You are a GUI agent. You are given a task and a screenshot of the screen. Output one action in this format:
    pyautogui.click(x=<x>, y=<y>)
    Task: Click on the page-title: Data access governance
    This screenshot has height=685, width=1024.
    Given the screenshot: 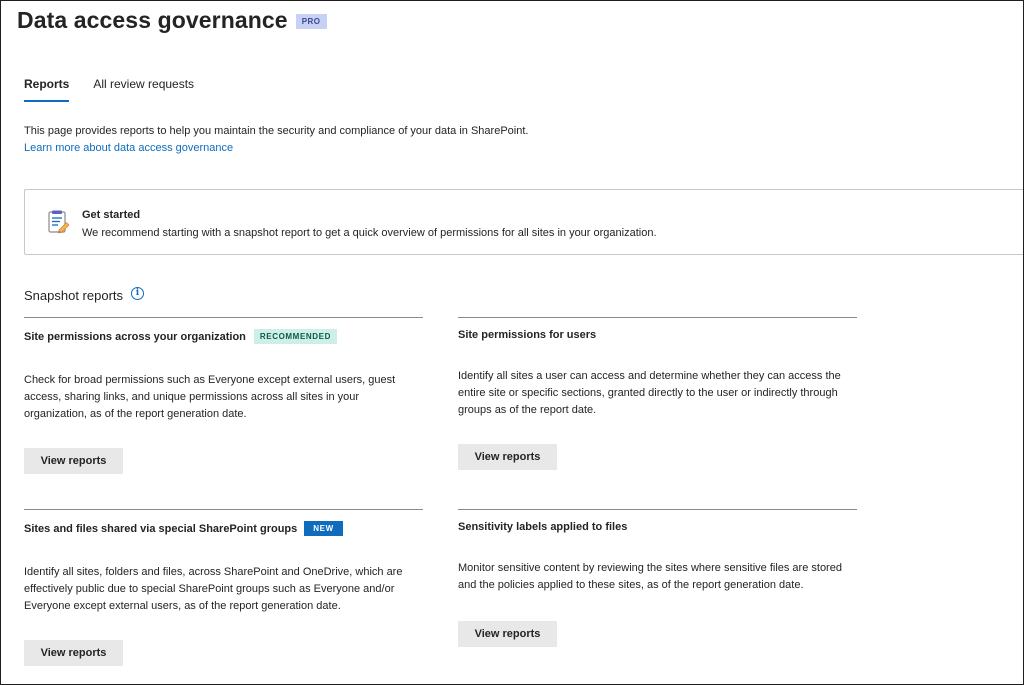 What is the action you would take?
    pyautogui.click(x=152, y=20)
    